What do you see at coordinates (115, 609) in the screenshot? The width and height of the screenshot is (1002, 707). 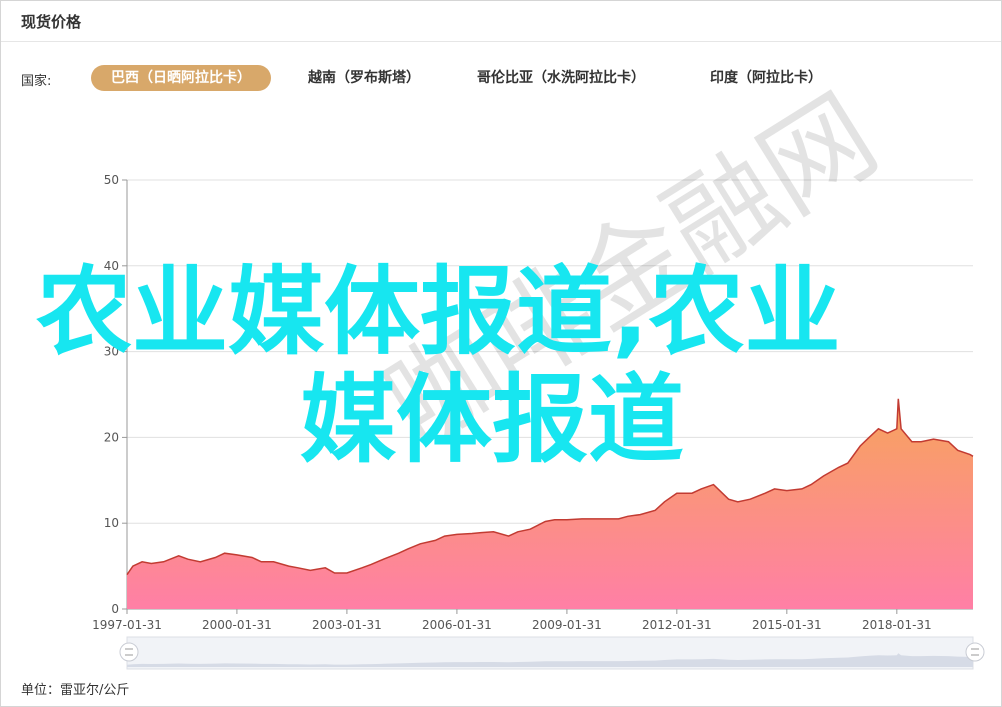 I see `y-tick-label: 0` at bounding box center [115, 609].